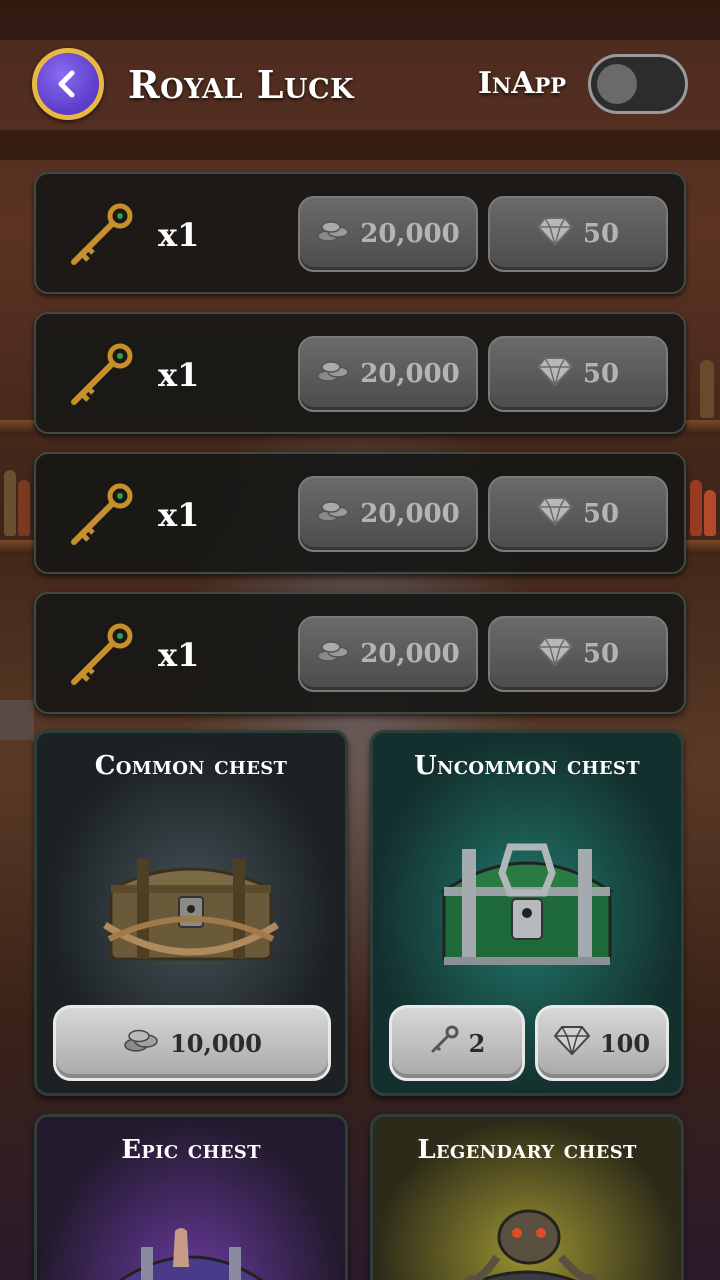  Describe the element at coordinates (527, 1150) in the screenshot. I see `chest-title: Legendary chest` at that location.